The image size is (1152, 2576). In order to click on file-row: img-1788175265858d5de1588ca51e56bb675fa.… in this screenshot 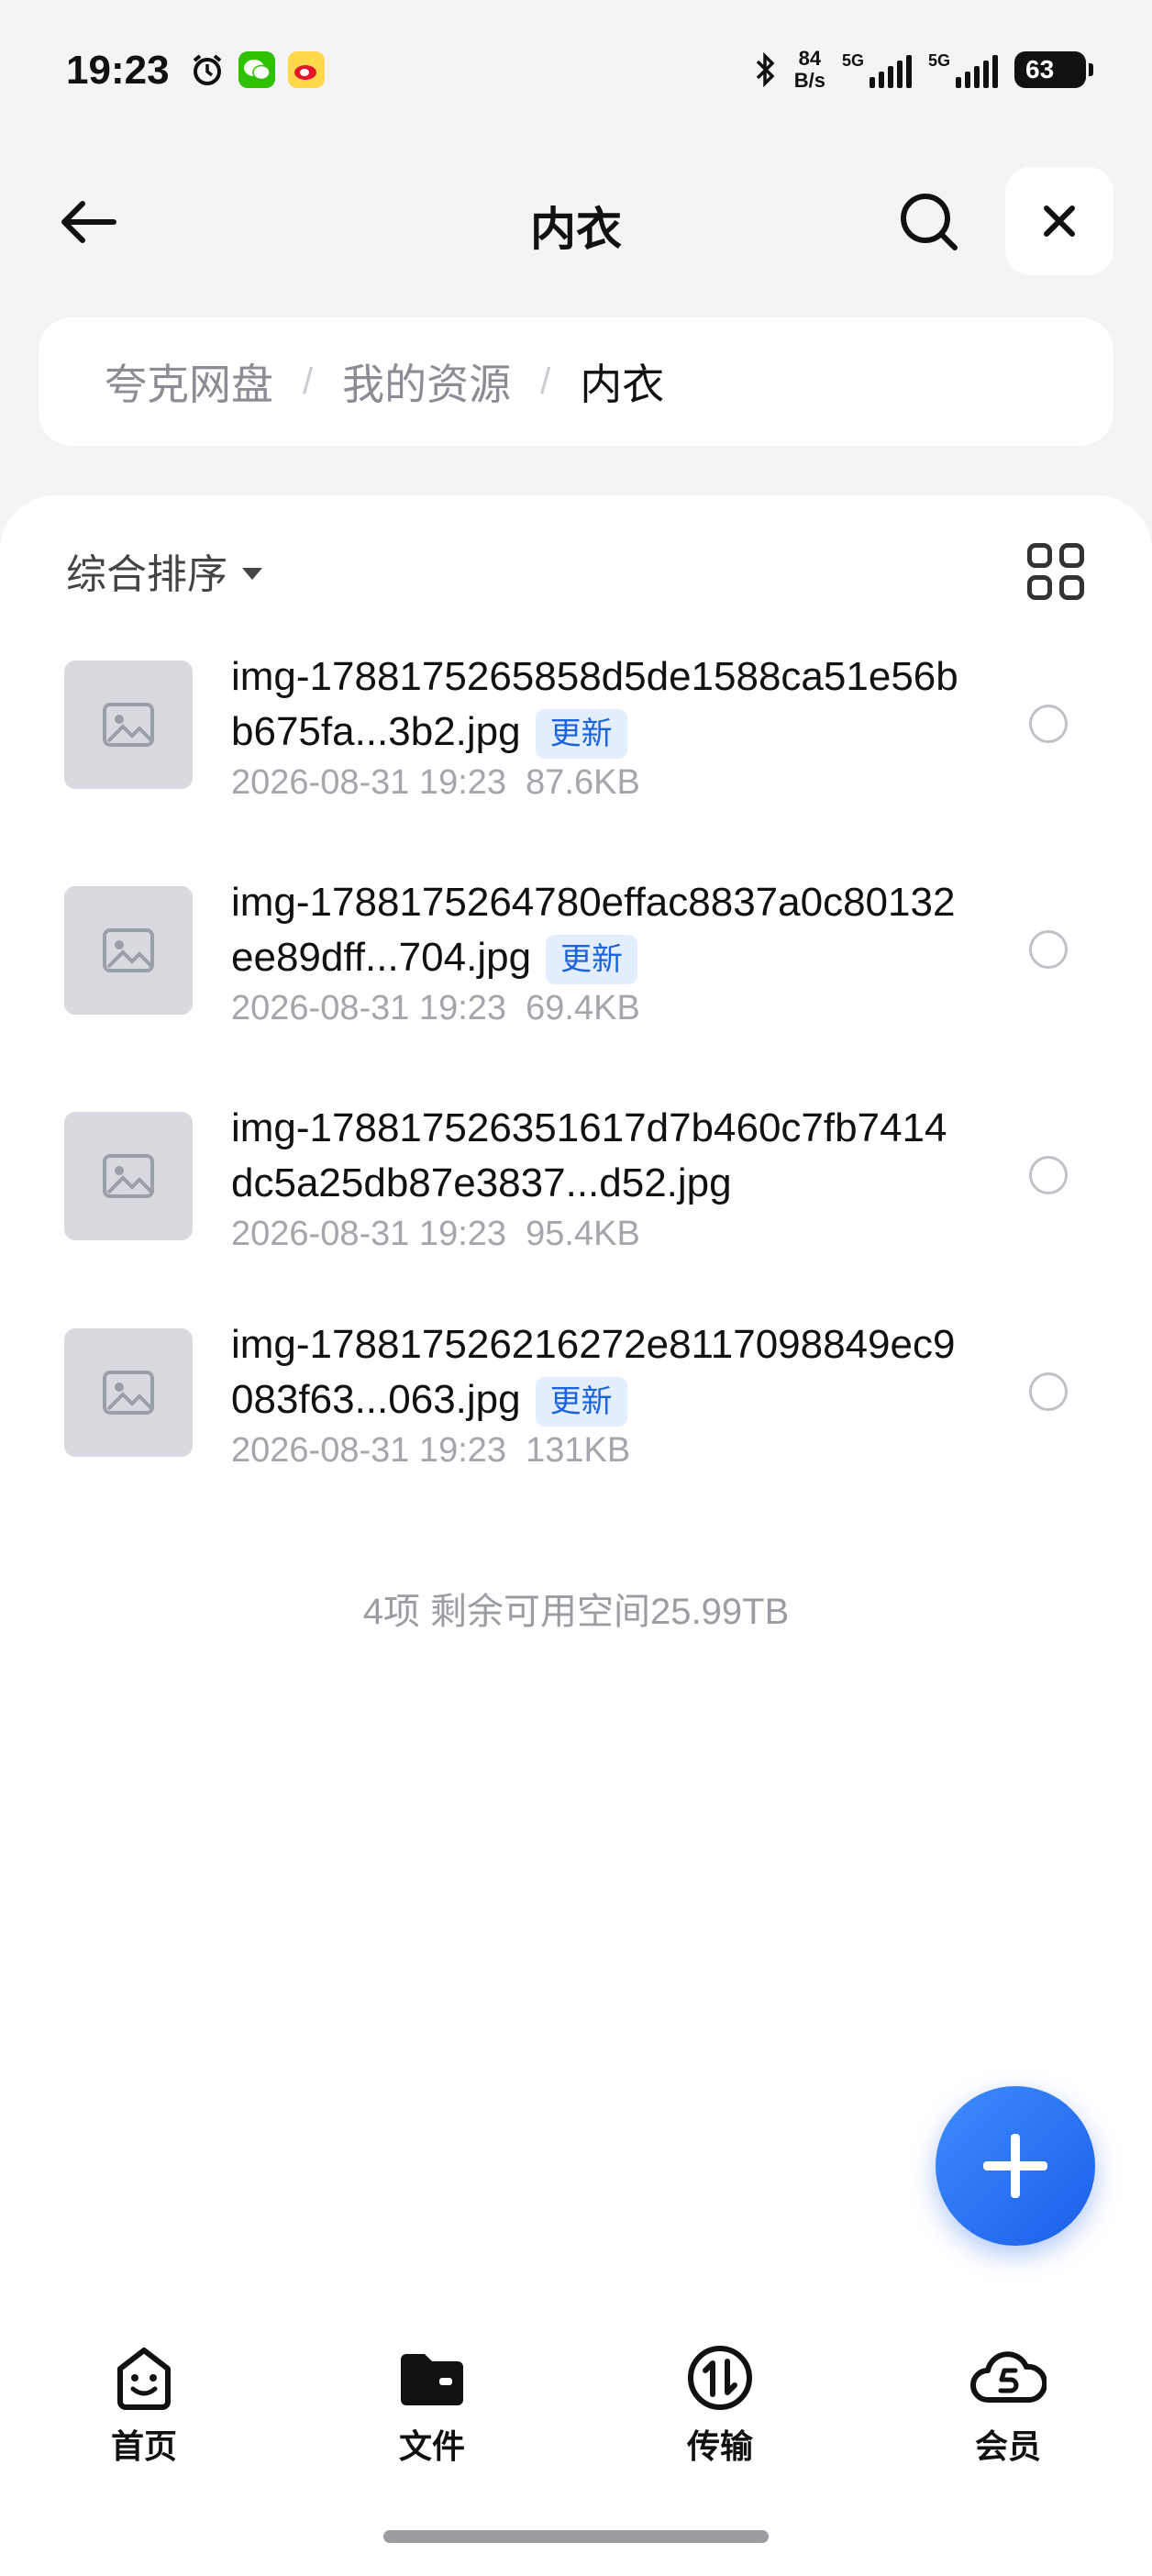, I will do `click(576, 770)`.